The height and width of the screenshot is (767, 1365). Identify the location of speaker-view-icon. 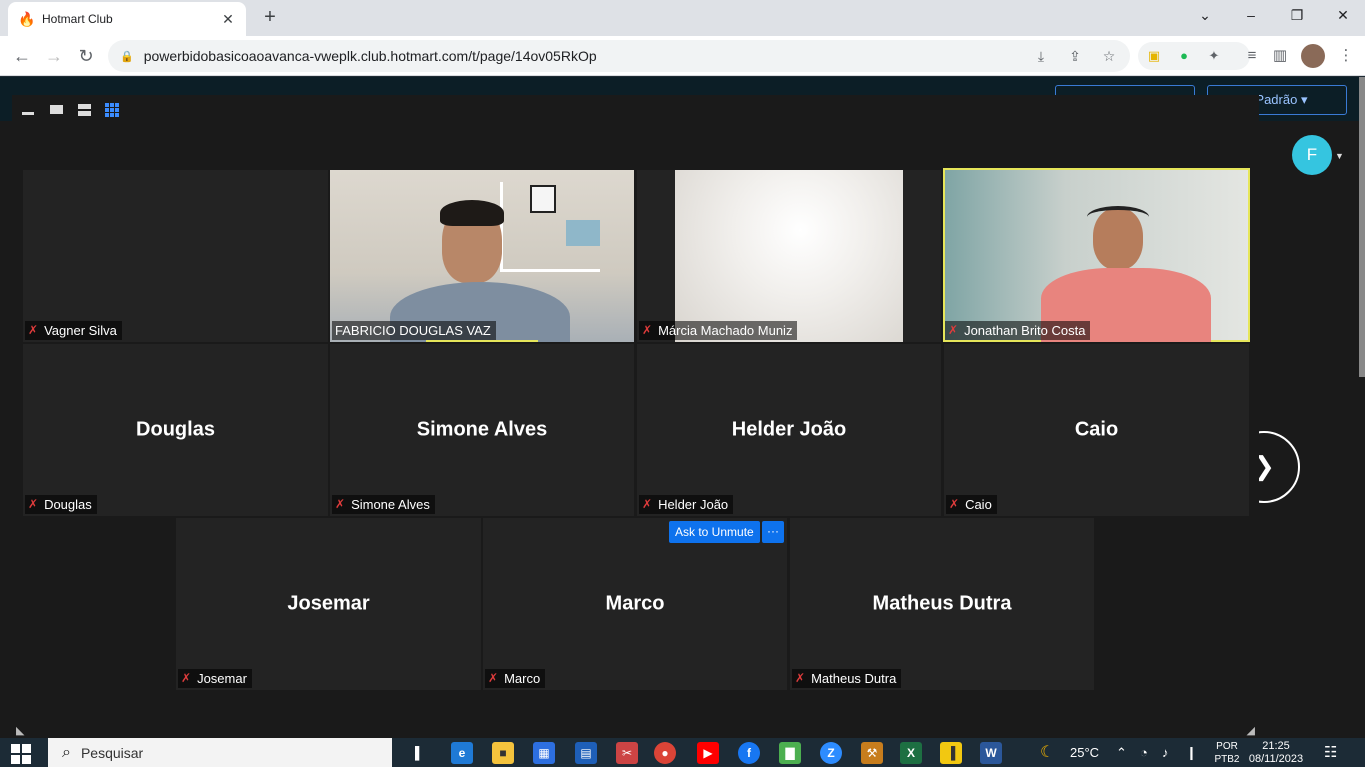
(57, 110).